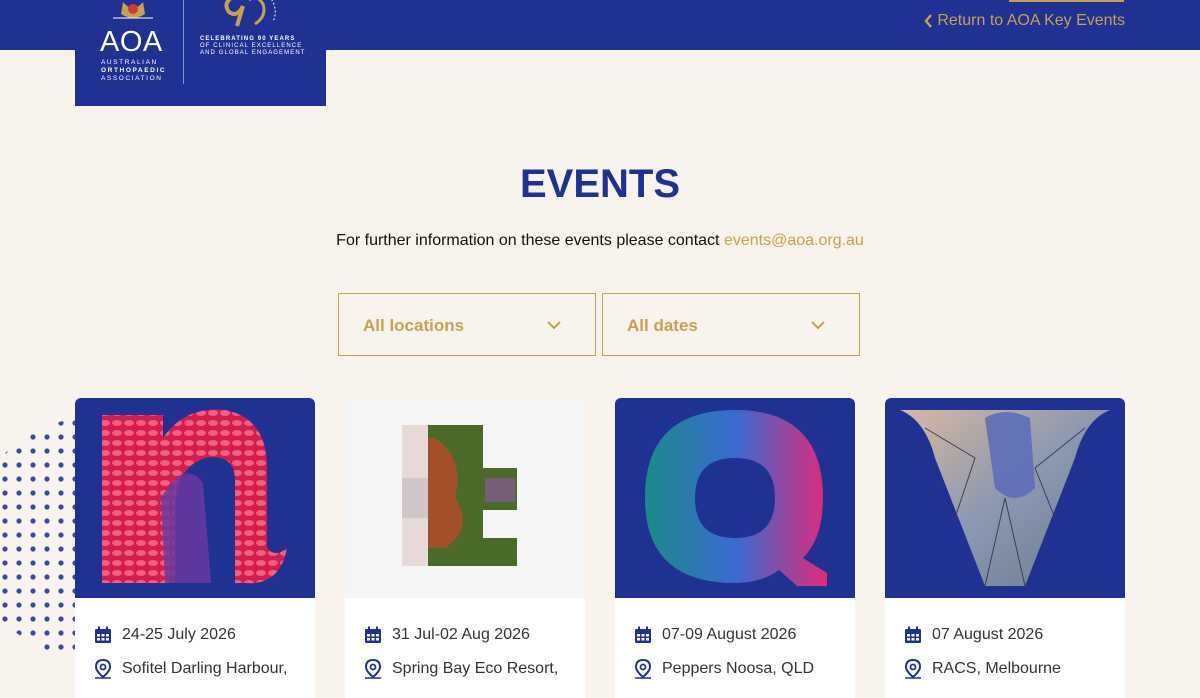 This screenshot has height=698, width=1200. I want to click on event-date: 31 Jul-02 Aug 2026, so click(447, 635).